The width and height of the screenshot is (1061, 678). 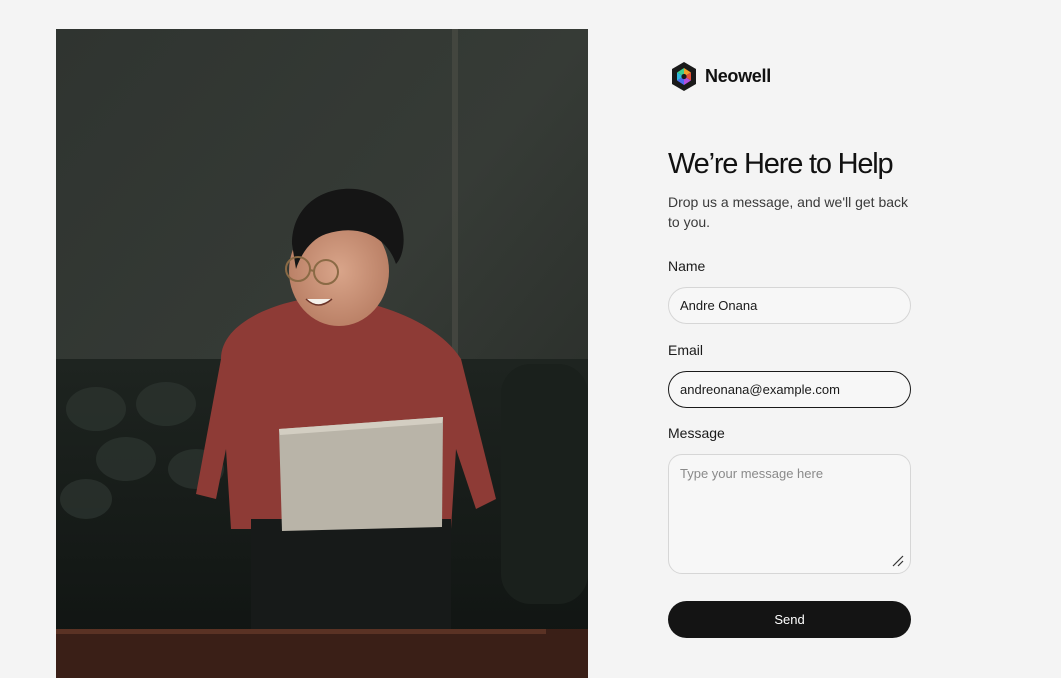 I want to click on brand: Neowell, so click(x=720, y=76).